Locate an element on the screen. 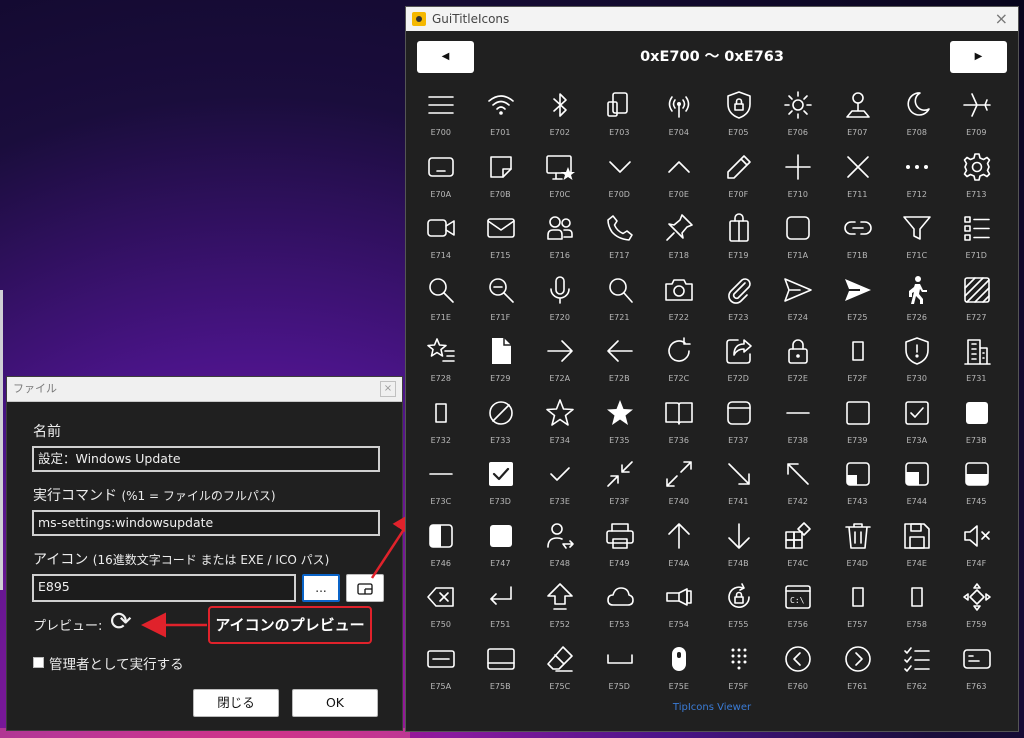 Image resolution: width=1024 pixels, height=738 pixels. icon-cell: E70A is located at coordinates (441, 179).